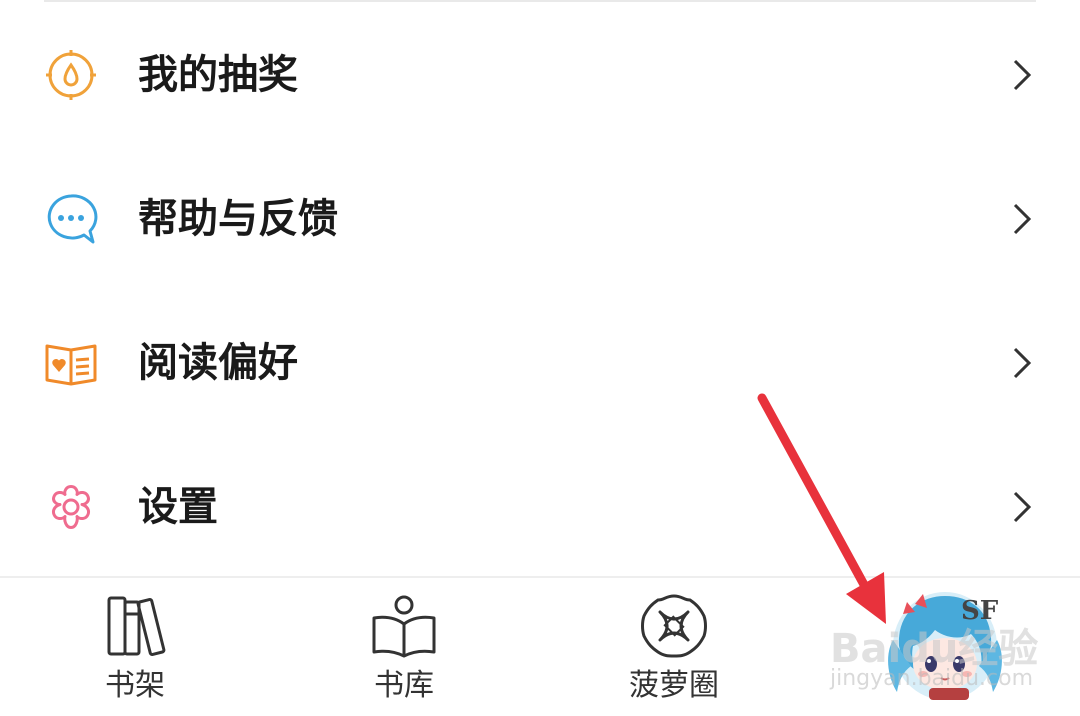  Describe the element at coordinates (404, 626) in the screenshot. I see `library-reader-icon` at that location.